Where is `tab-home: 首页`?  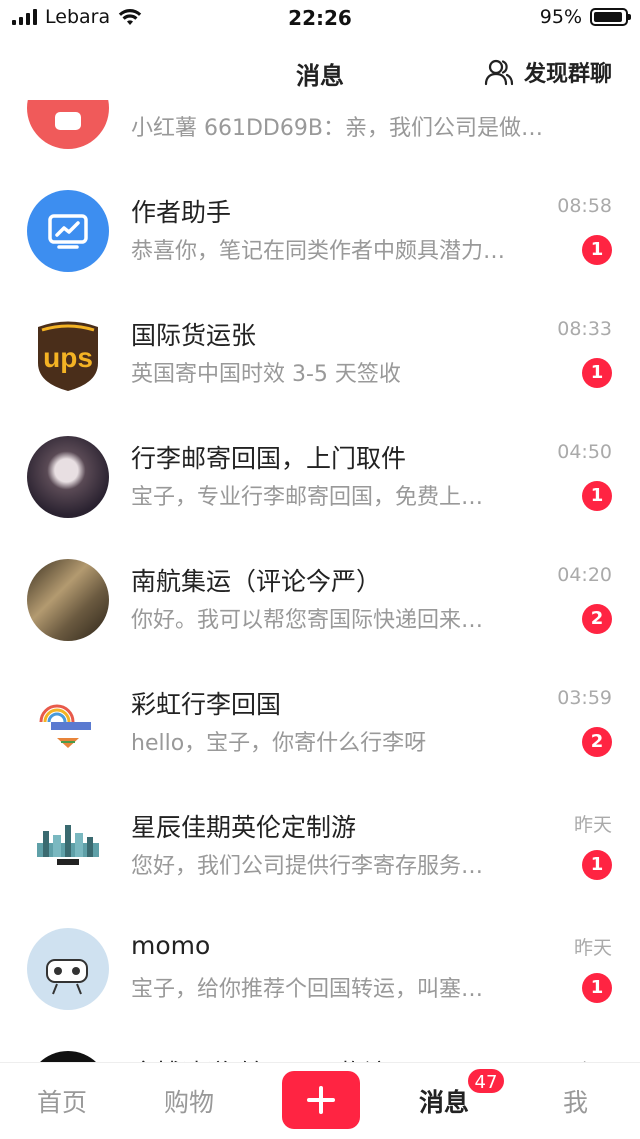 tab-home: 首页 is located at coordinates (62, 1101).